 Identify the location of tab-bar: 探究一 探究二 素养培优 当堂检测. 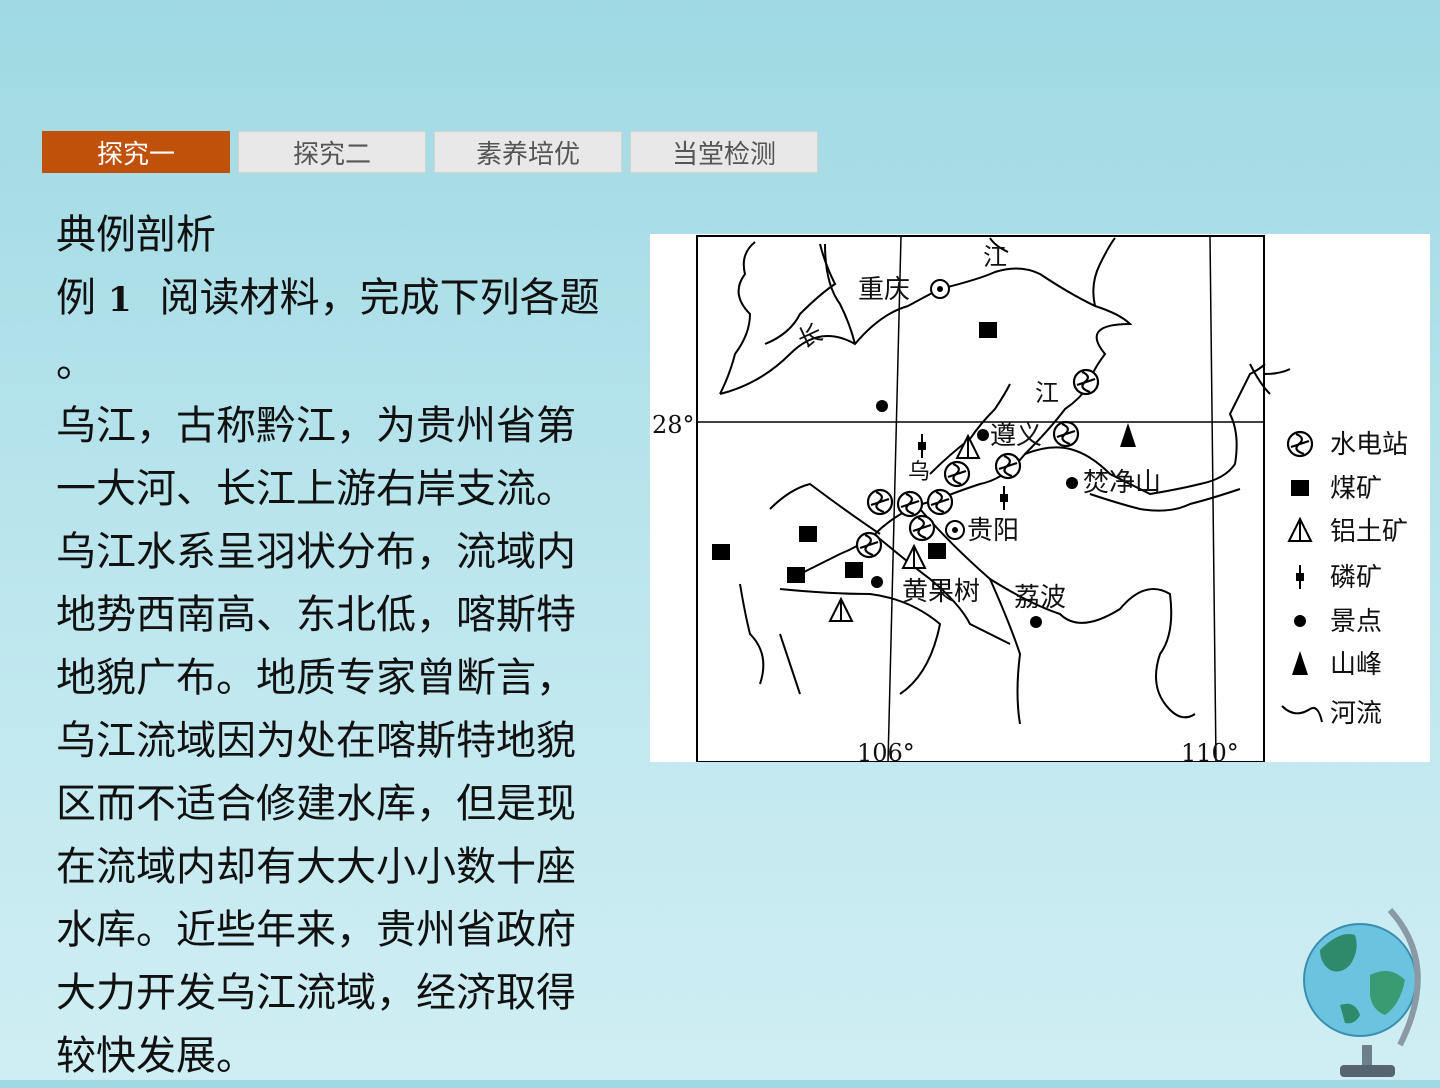
(434, 152).